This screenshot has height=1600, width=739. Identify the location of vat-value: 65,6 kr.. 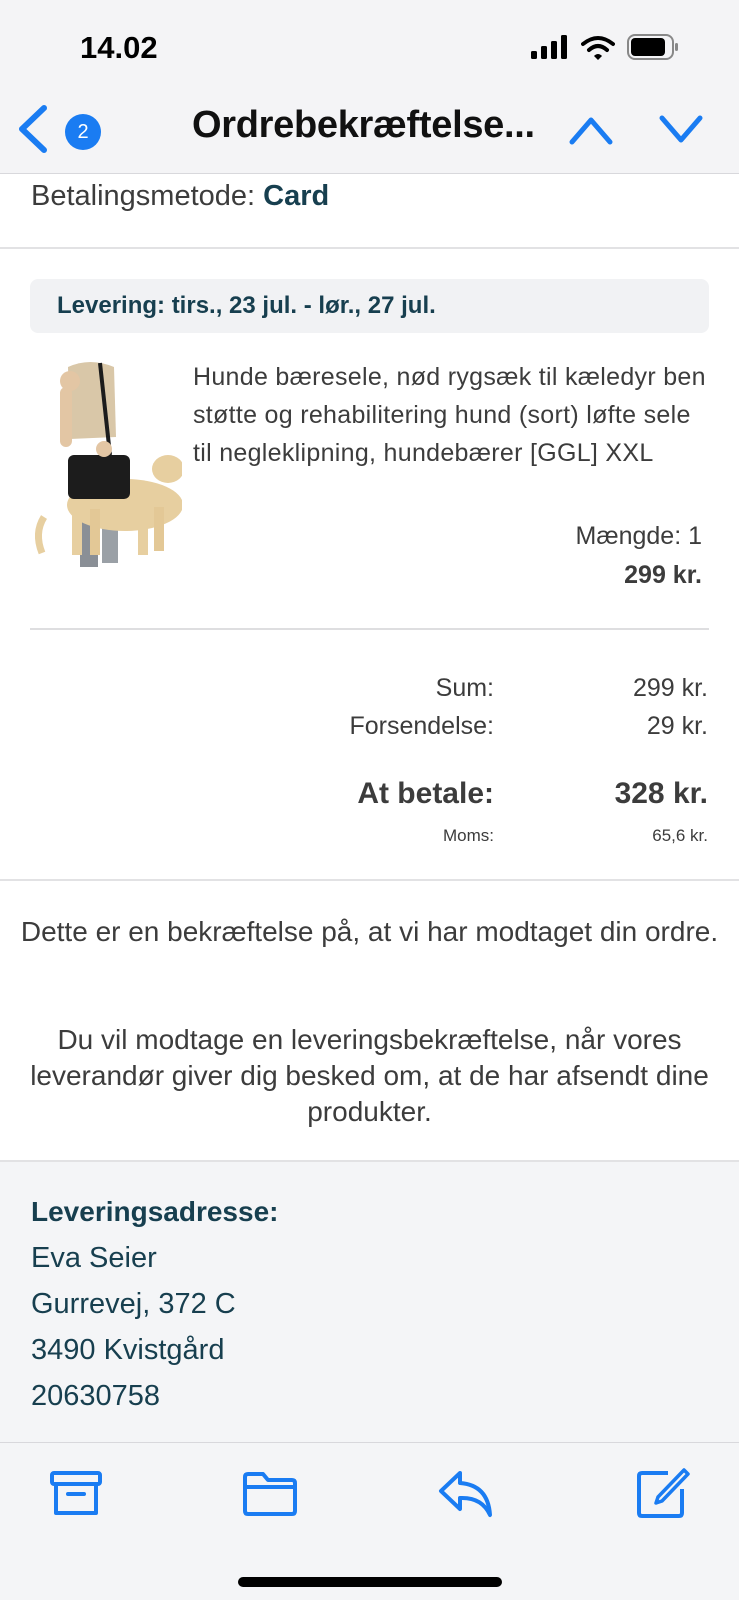
(680, 835).